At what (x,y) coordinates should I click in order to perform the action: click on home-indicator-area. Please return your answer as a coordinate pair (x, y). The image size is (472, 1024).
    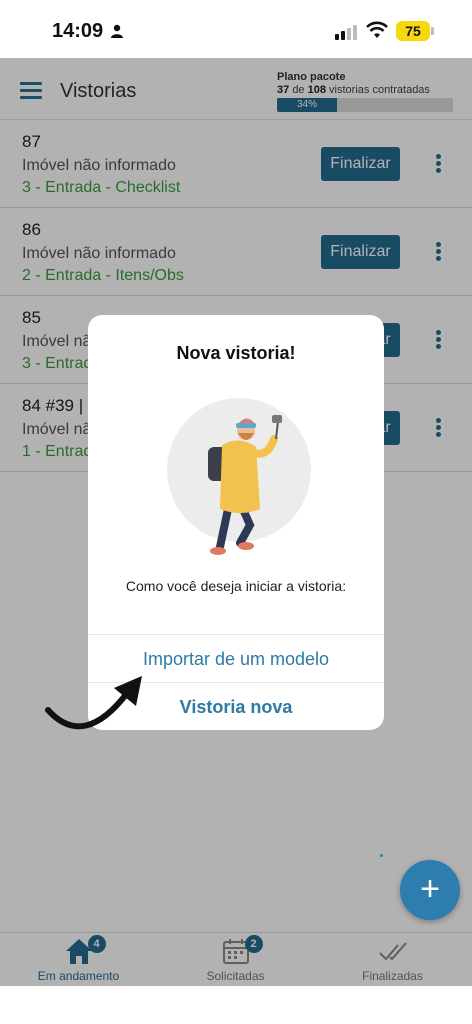
    Looking at the image, I should click on (236, 1005).